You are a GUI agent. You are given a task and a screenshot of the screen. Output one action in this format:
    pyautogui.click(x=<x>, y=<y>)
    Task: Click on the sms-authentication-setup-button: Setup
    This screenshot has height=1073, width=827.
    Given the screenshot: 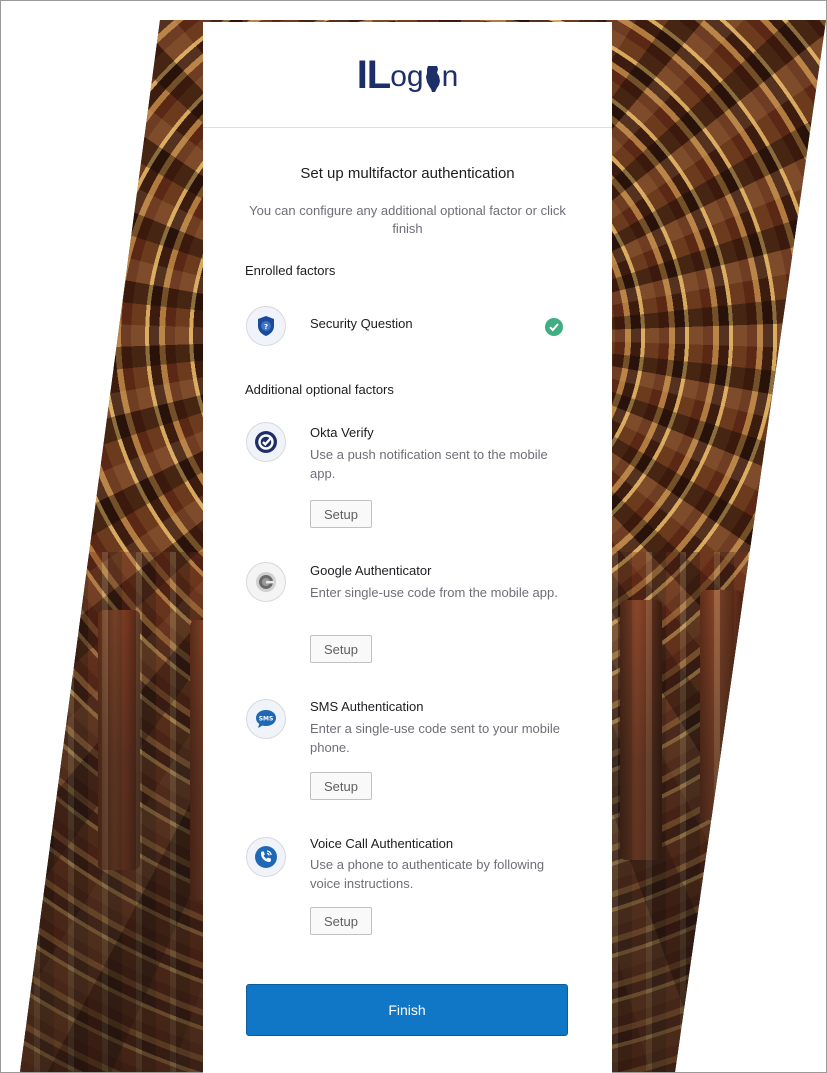 What is the action you would take?
    pyautogui.click(x=341, y=786)
    